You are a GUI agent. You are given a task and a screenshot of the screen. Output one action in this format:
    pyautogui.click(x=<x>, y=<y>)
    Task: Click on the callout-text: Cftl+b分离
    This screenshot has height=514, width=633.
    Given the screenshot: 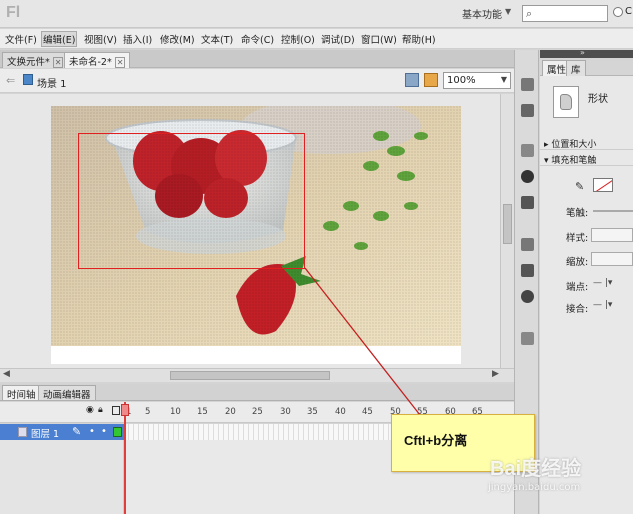 What is the action you would take?
    pyautogui.click(x=436, y=440)
    